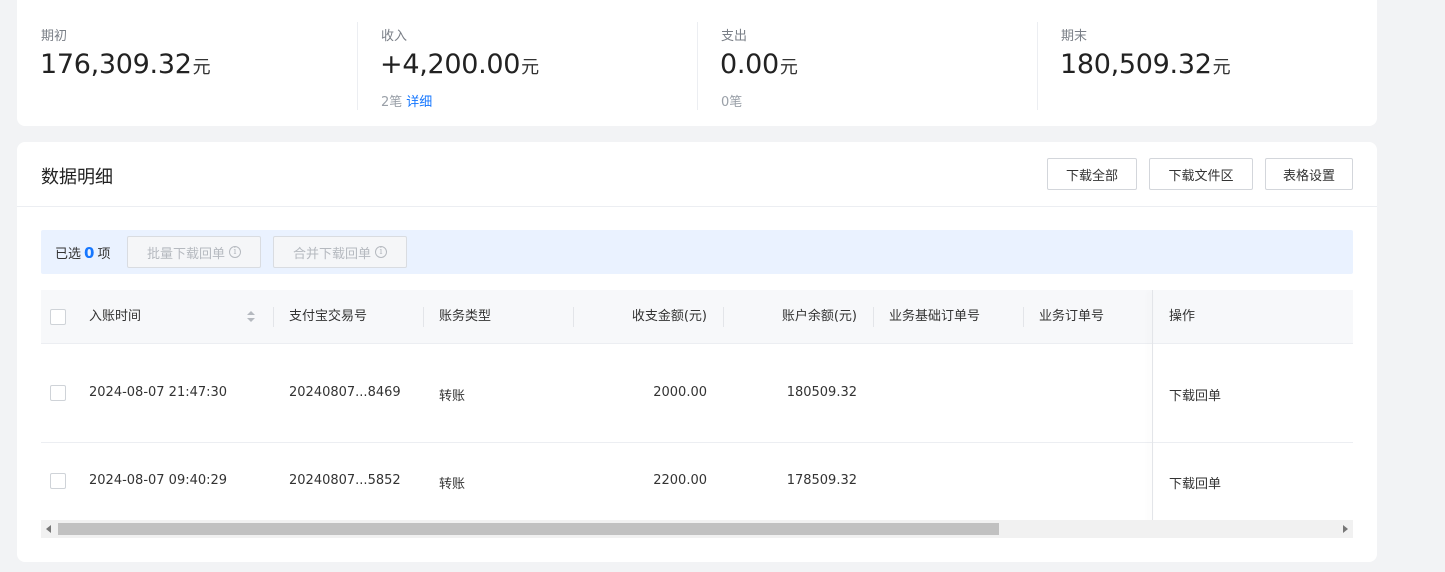 Image resolution: width=1445 pixels, height=572 pixels. What do you see at coordinates (680, 392) in the screenshot?
I see `cell-amount: 2000.00` at bounding box center [680, 392].